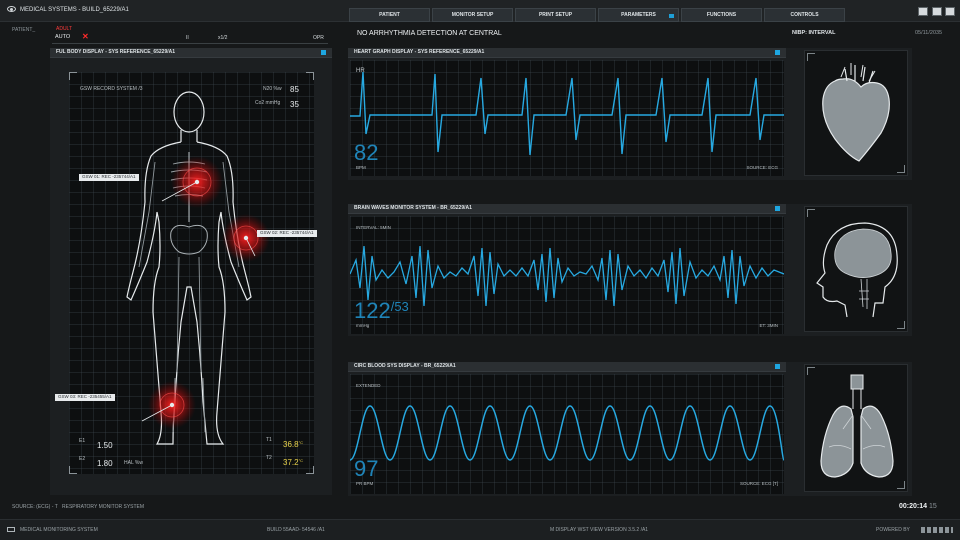 The height and width of the screenshot is (540, 960). I want to click on t2-number: 37.2, so click(291, 462).